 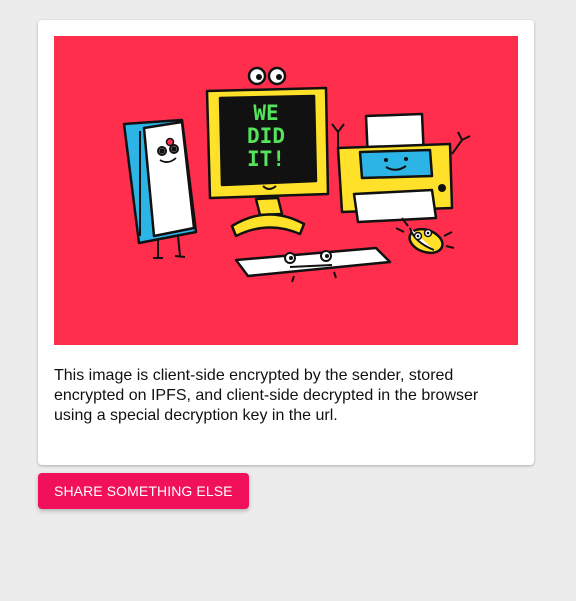 What do you see at coordinates (265, 113) in the screenshot?
I see `screen-line-1: WE` at bounding box center [265, 113].